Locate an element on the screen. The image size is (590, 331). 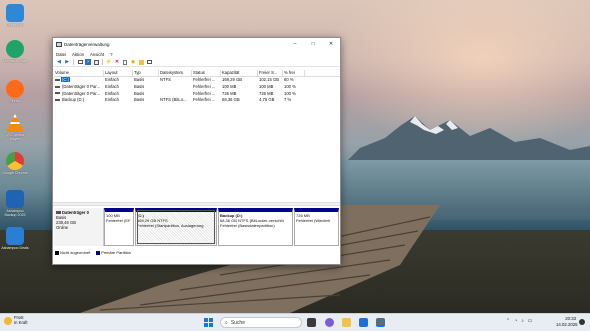
back-icon: ◀ is located at coordinates (59, 62).